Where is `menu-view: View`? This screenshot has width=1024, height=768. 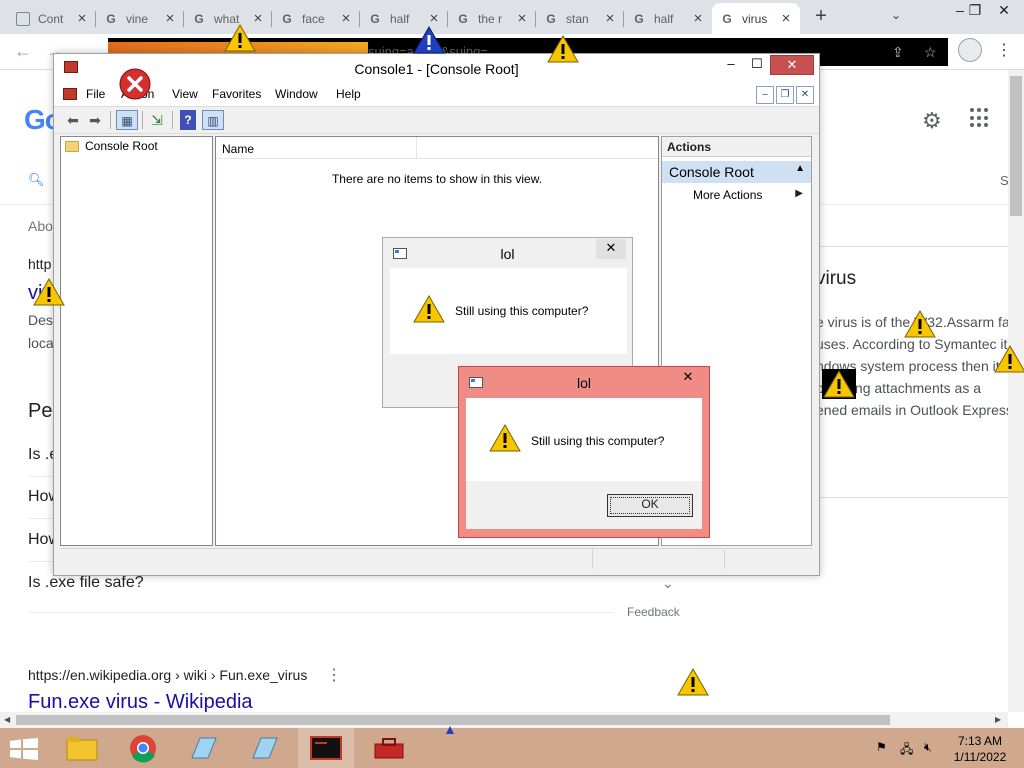
menu-view: View is located at coordinates (185, 94).